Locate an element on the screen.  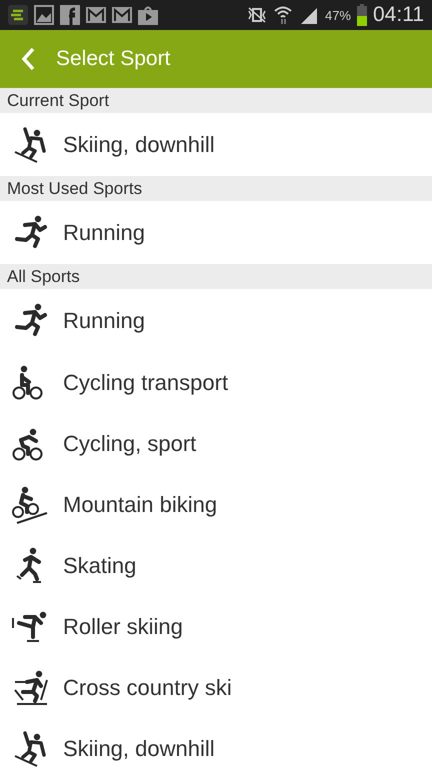
battery-percent: 47% is located at coordinates (337, 15).